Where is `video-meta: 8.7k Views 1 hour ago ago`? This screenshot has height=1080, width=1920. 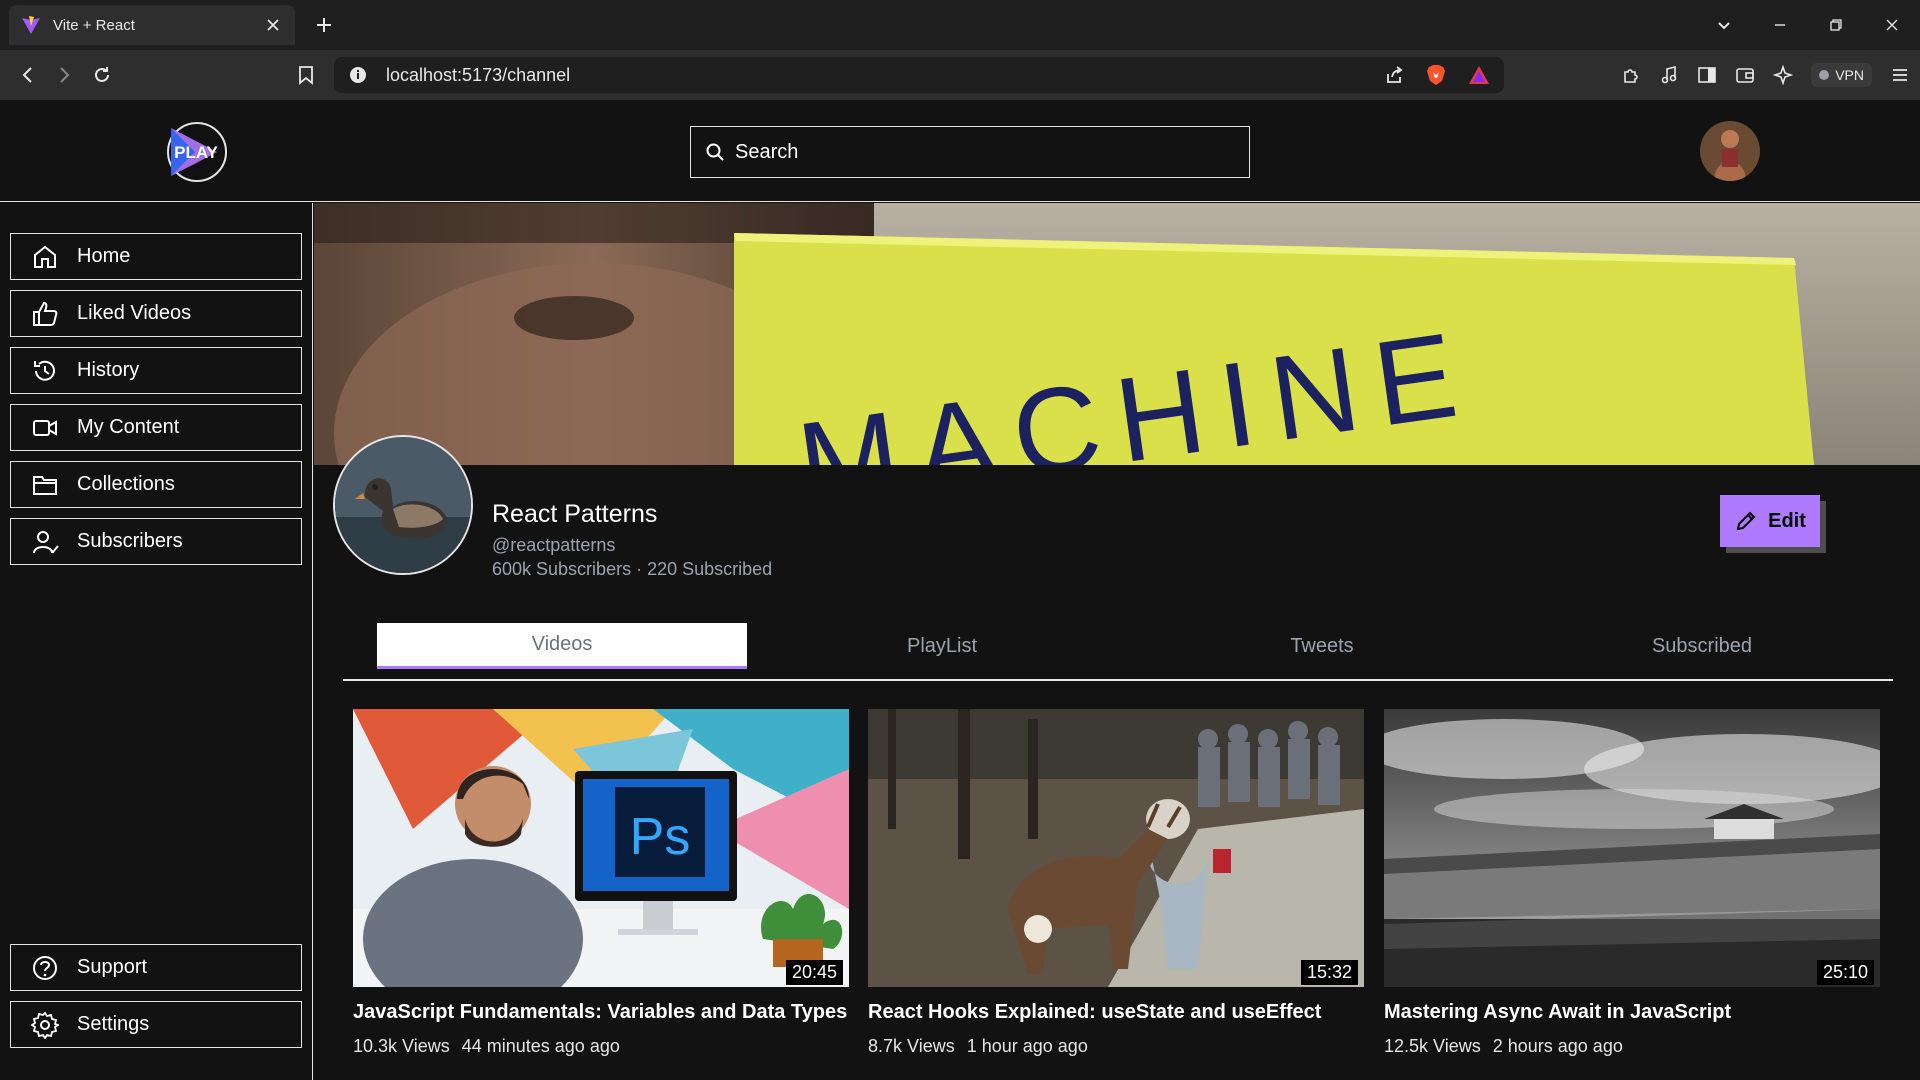 video-meta: 8.7k Views 1 hour ago ago is located at coordinates (1116, 1046).